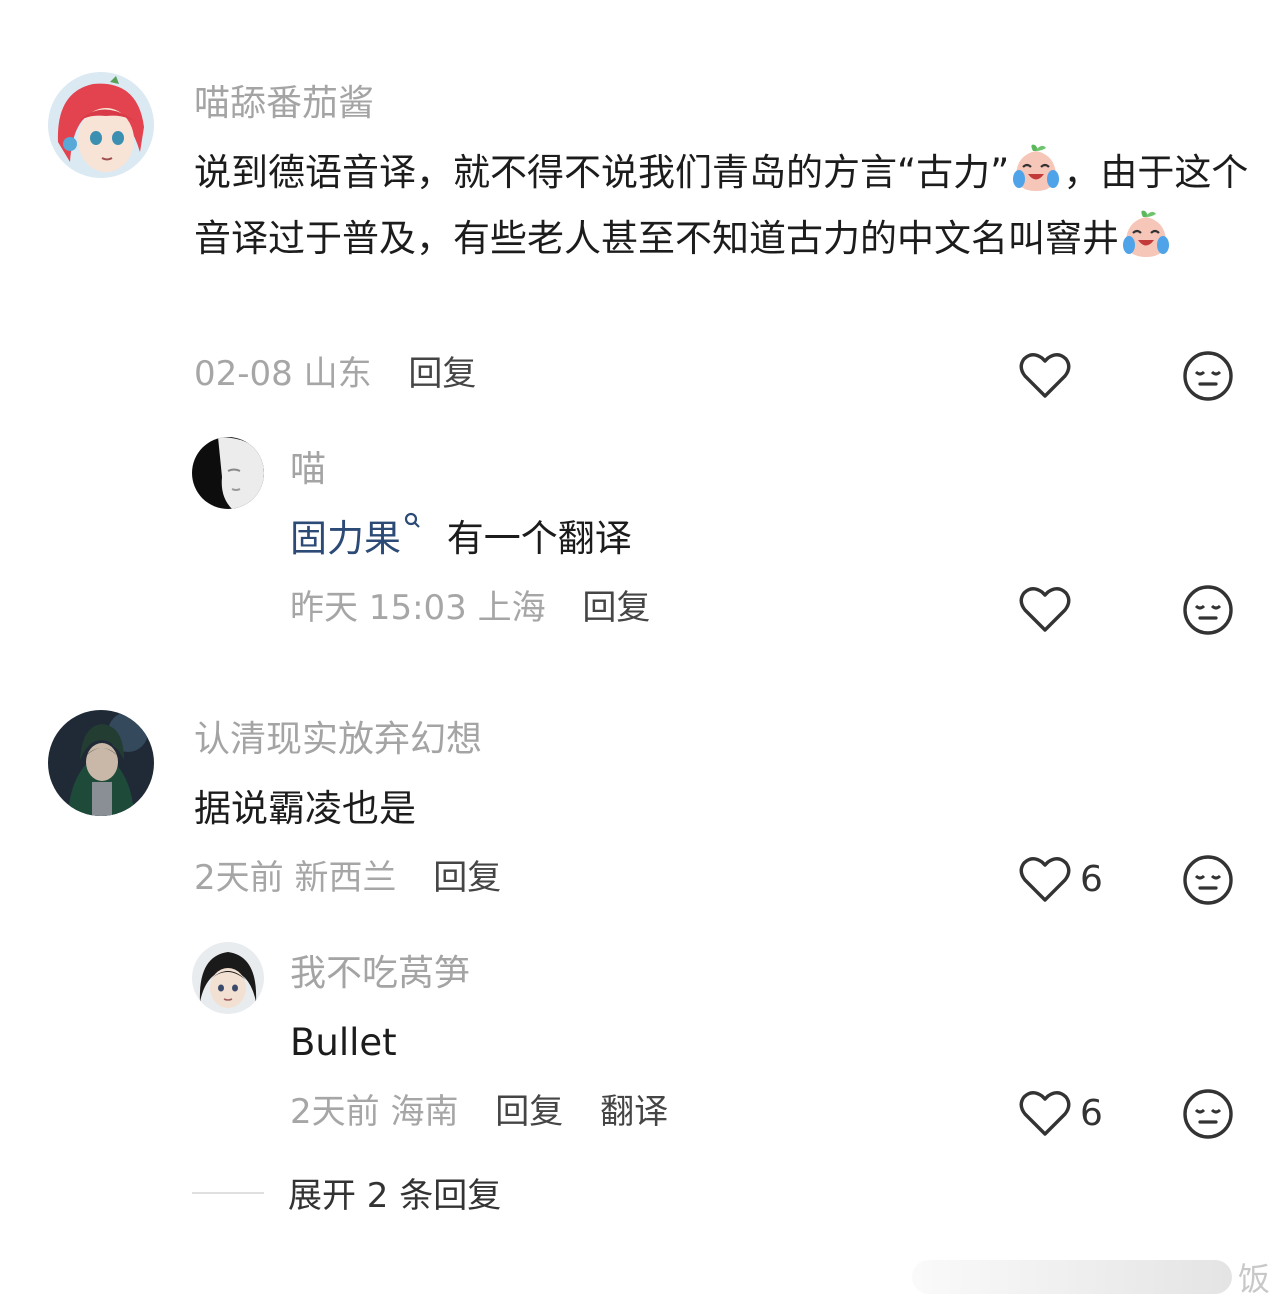 This screenshot has width=1284, height=1306. Describe the element at coordinates (634, 1112) in the screenshot. I see `translate-button: 翻译` at that location.